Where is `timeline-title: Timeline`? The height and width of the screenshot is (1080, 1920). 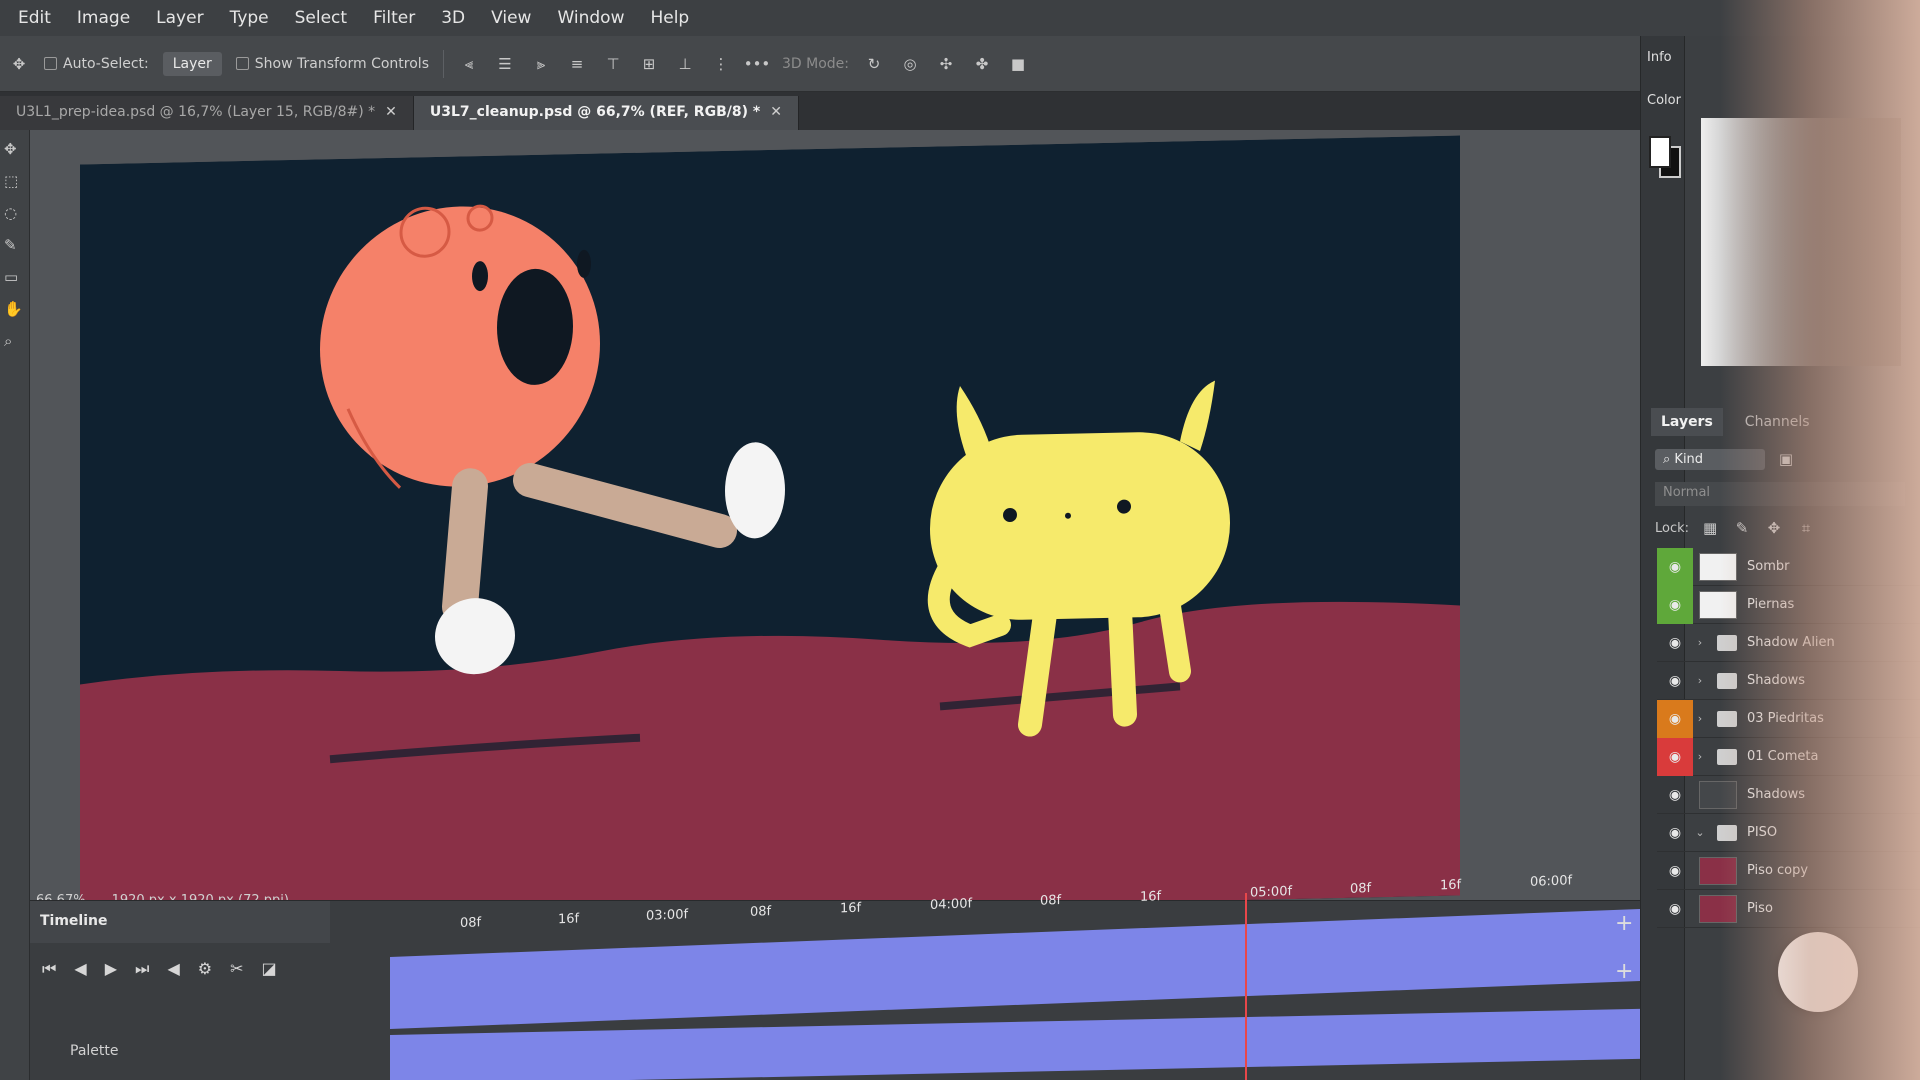 timeline-title: Timeline is located at coordinates (180, 922).